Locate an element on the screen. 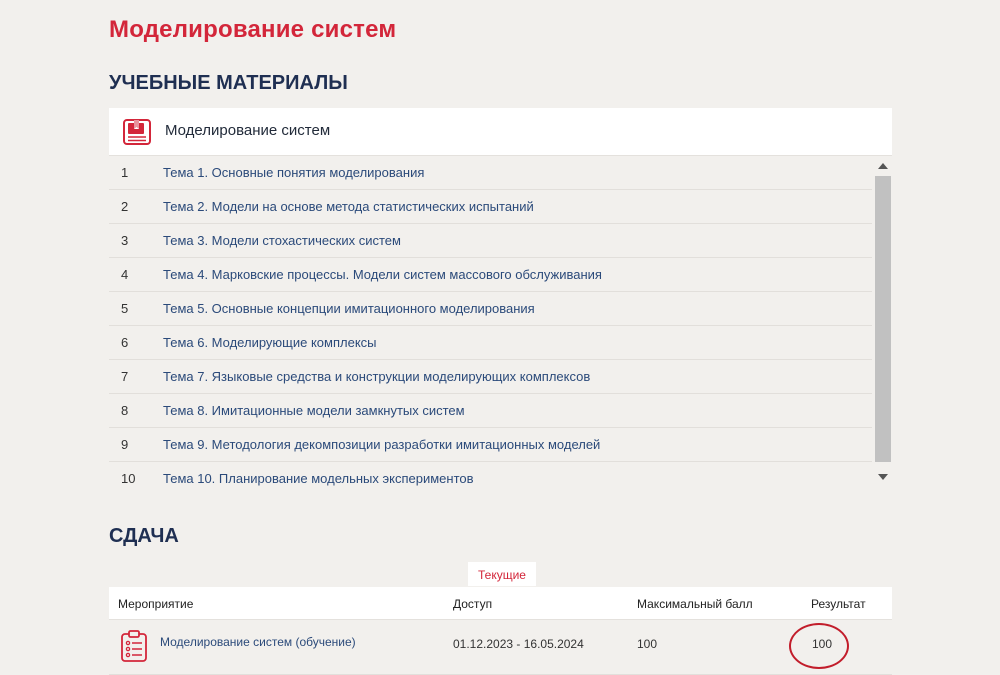  sdacha-section-title: СДАЧА is located at coordinates (144, 536).